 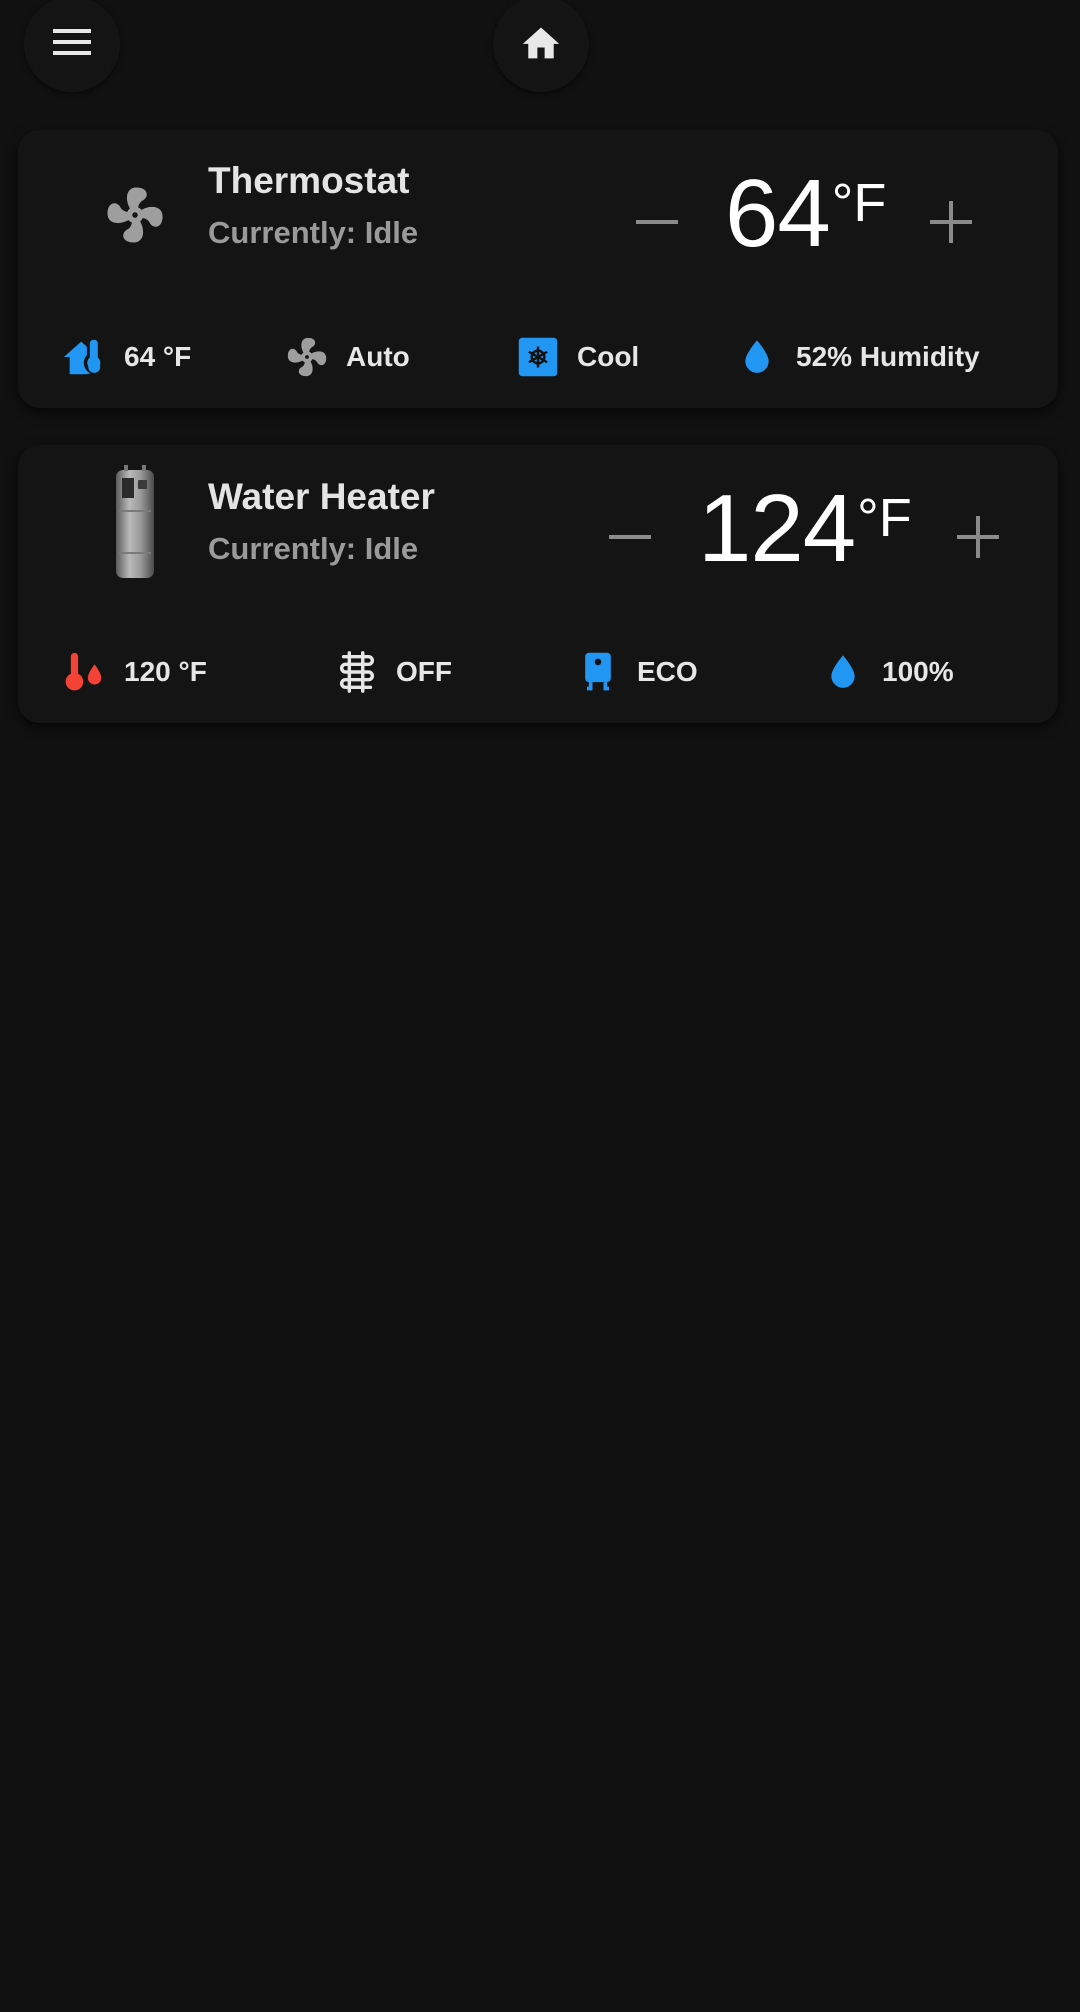 I want to click on hvac-mode-attribute: Cool, so click(x=577, y=357).